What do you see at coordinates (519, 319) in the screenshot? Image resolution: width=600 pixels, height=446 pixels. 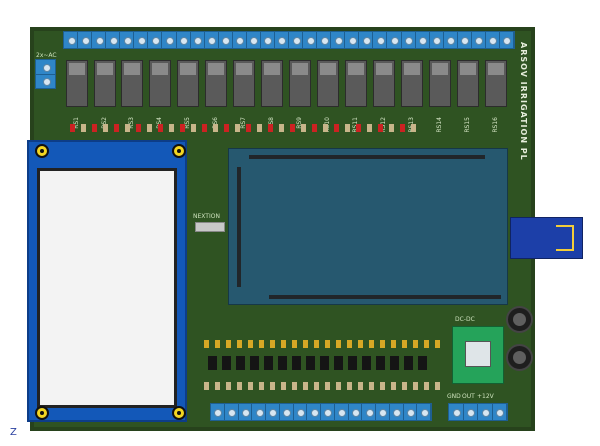 I see `capacitor-top` at bounding box center [519, 319].